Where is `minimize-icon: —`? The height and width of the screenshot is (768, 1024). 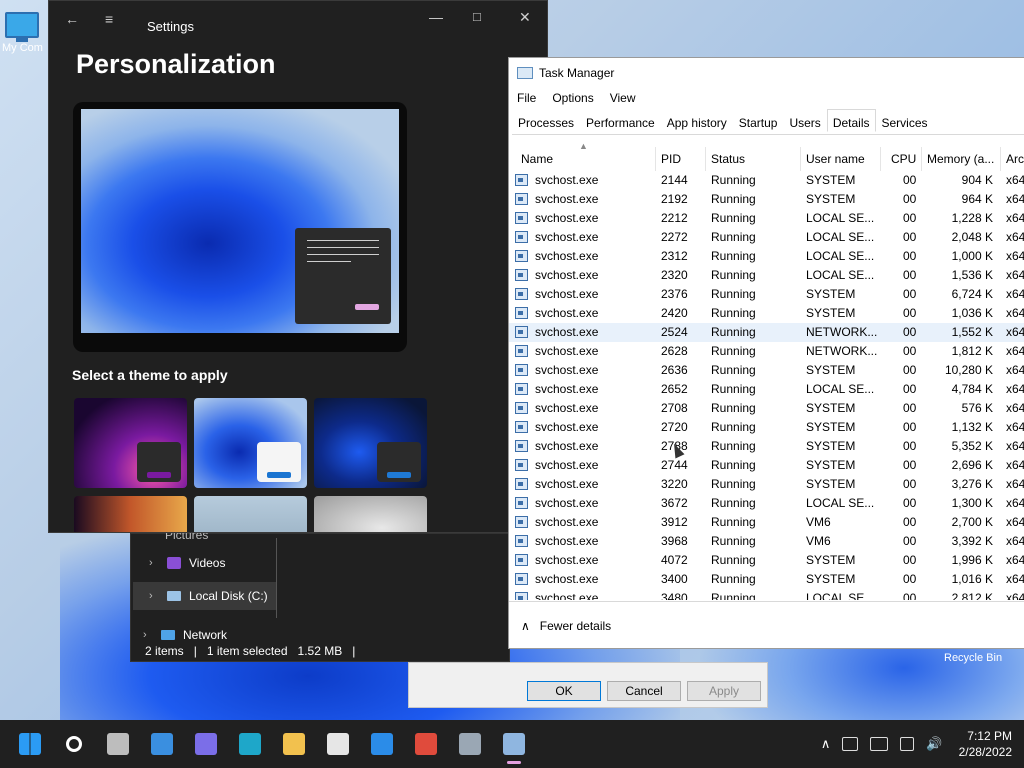 minimize-icon: — is located at coordinates (436, 17).